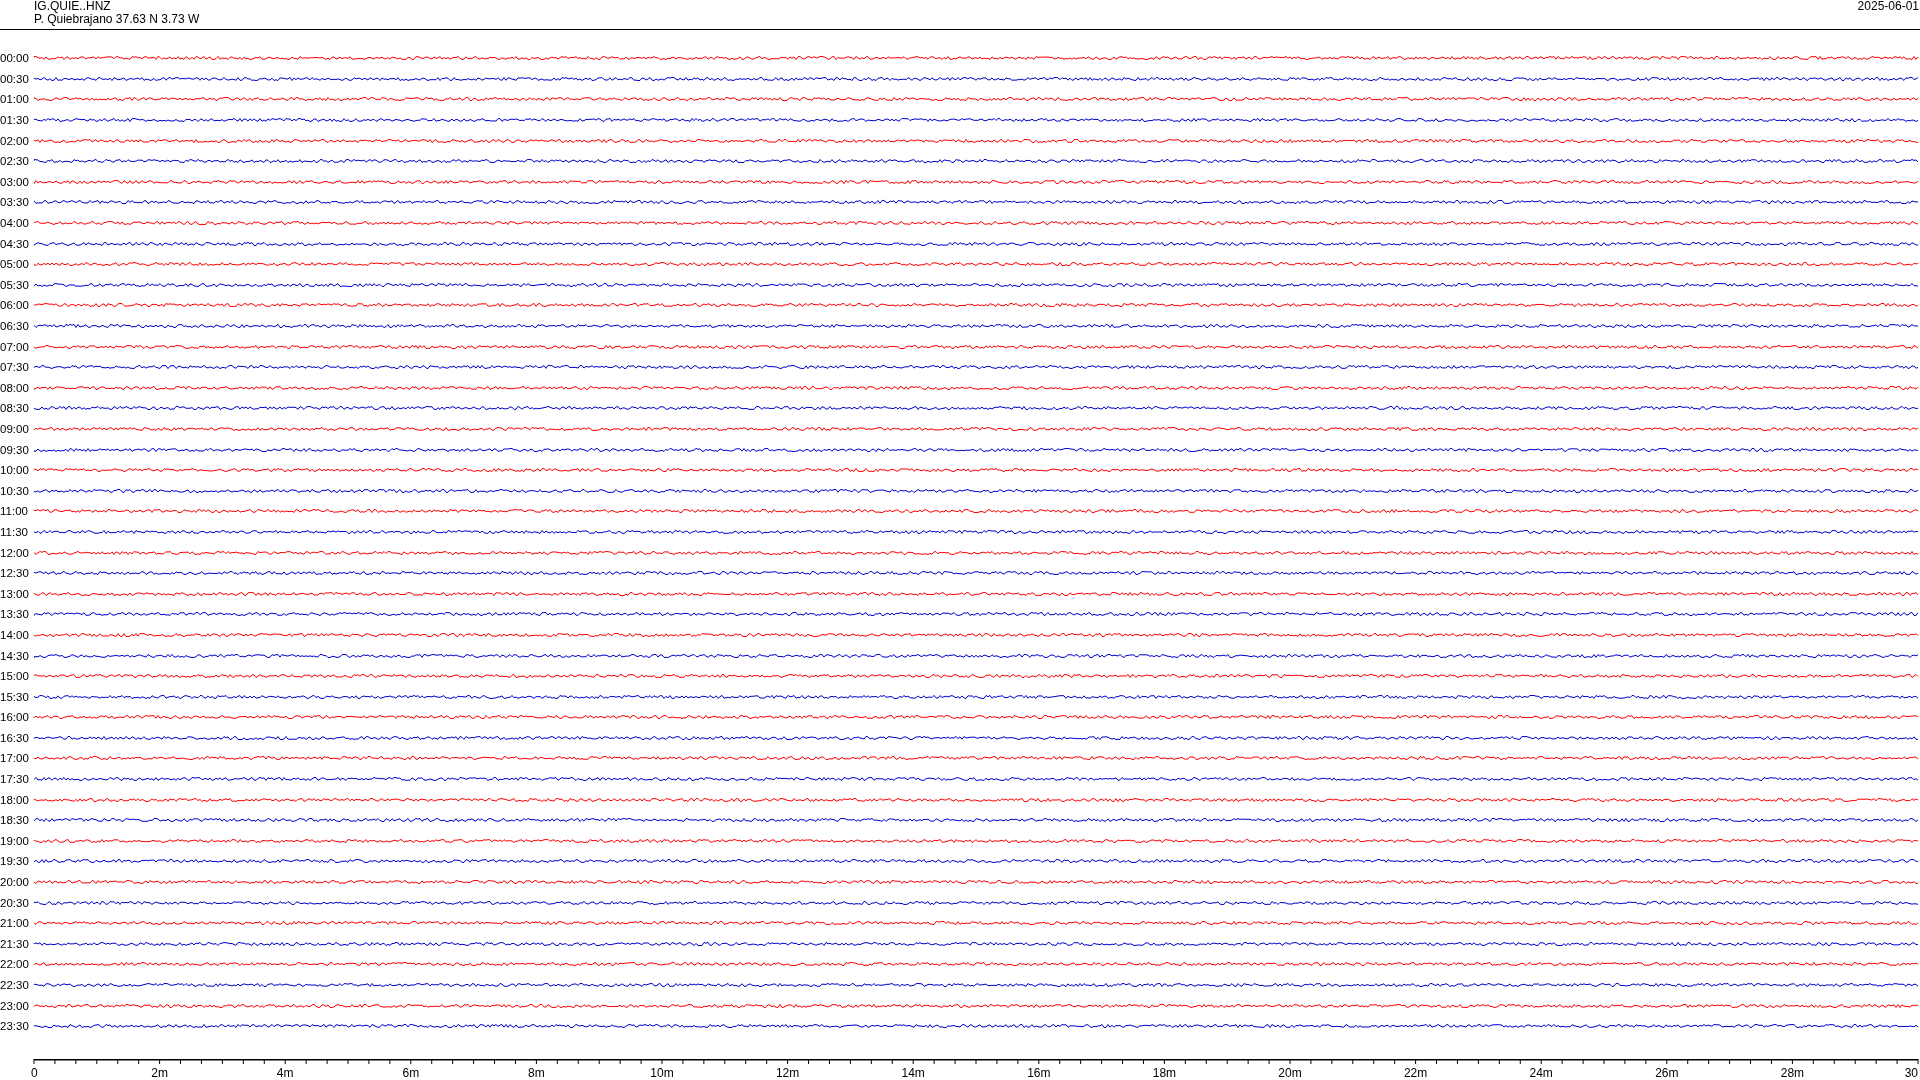  Describe the element at coordinates (15, 943) in the screenshot. I see `time-label: 21:30` at that location.